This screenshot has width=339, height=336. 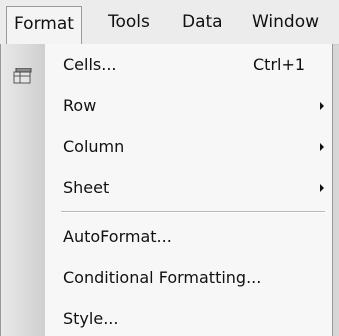 What do you see at coordinates (169, 22) in the screenshot?
I see `menu-bar: Format Tools Data Window` at bounding box center [169, 22].